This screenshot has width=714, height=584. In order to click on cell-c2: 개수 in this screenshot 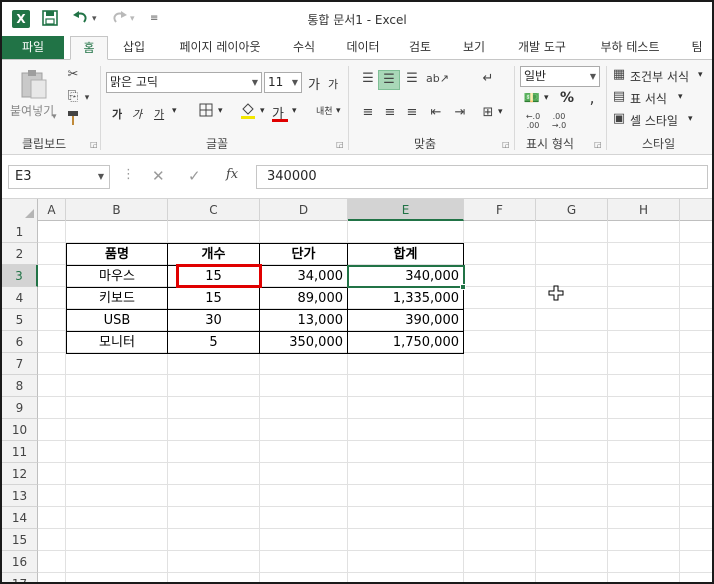, I will do `click(213, 255)`.